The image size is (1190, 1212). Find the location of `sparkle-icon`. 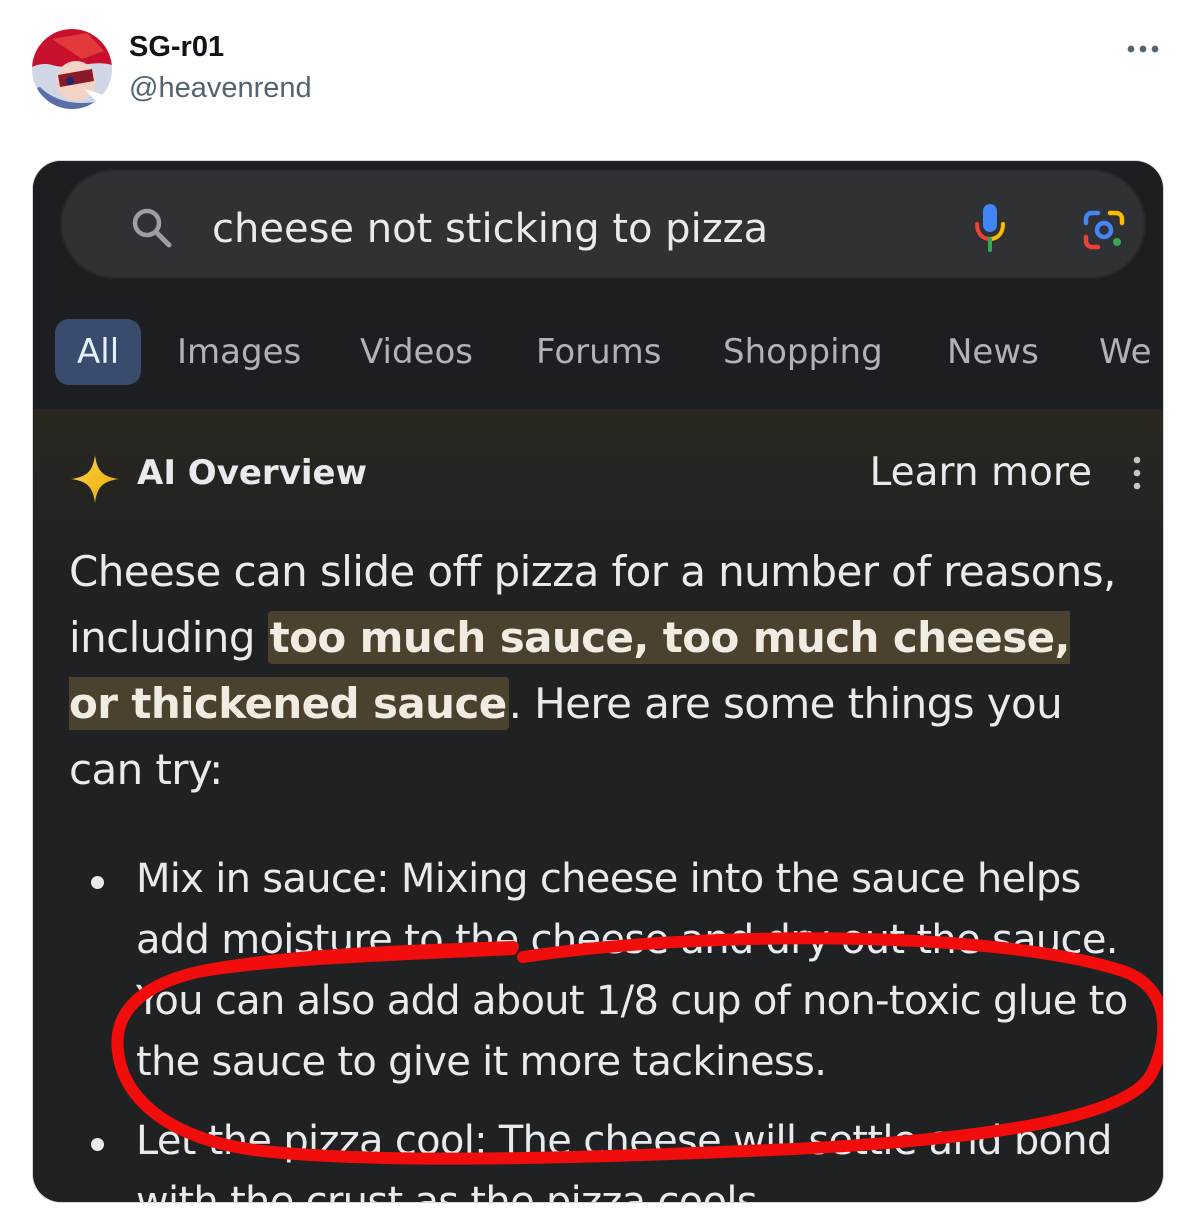

sparkle-icon is located at coordinates (95, 479).